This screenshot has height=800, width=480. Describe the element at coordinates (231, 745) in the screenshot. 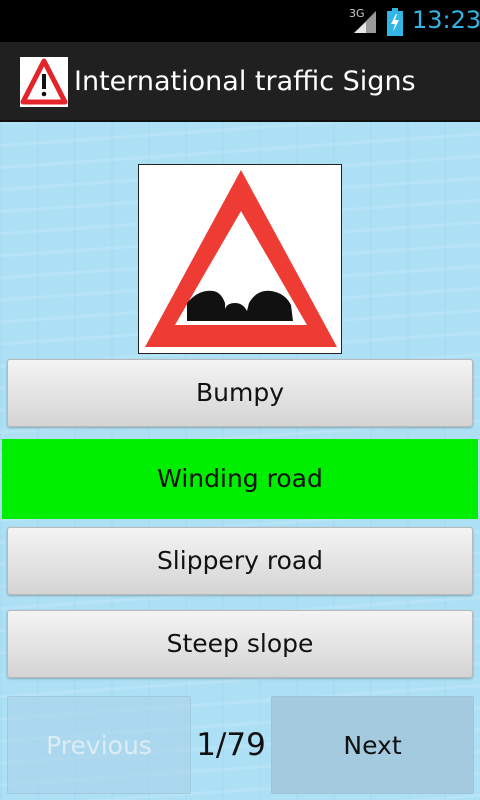

I see `question-counter: 1/79` at that location.